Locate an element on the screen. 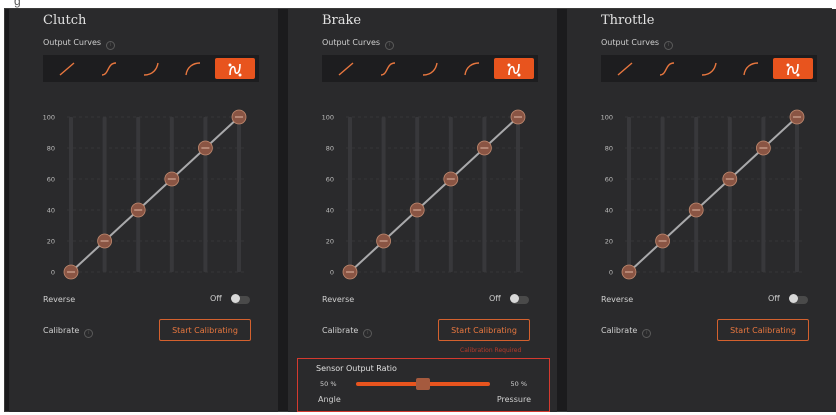 The image size is (836, 415). top-strip: g is located at coordinates (418, 4).